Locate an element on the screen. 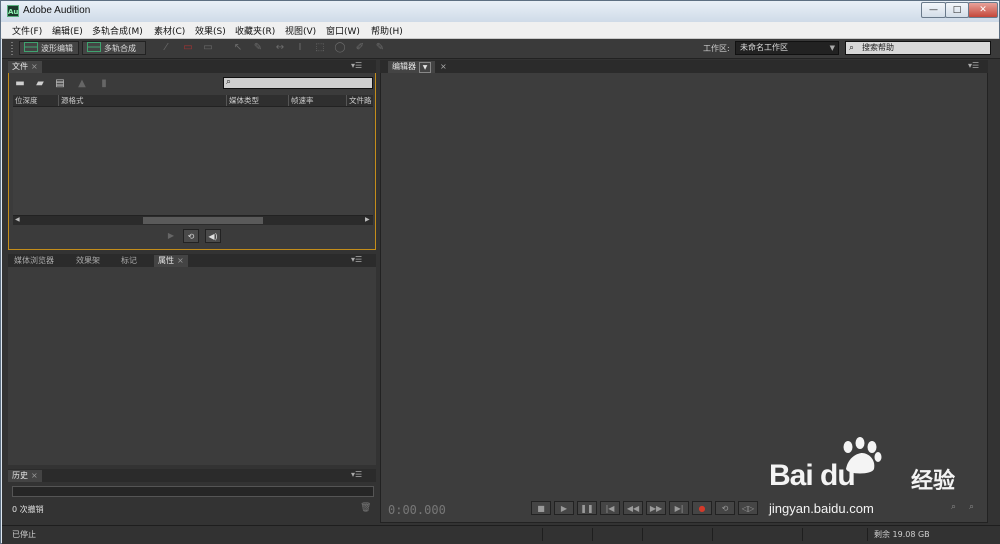  tab-editor: 编辑器 ▼ is located at coordinates (411, 67).